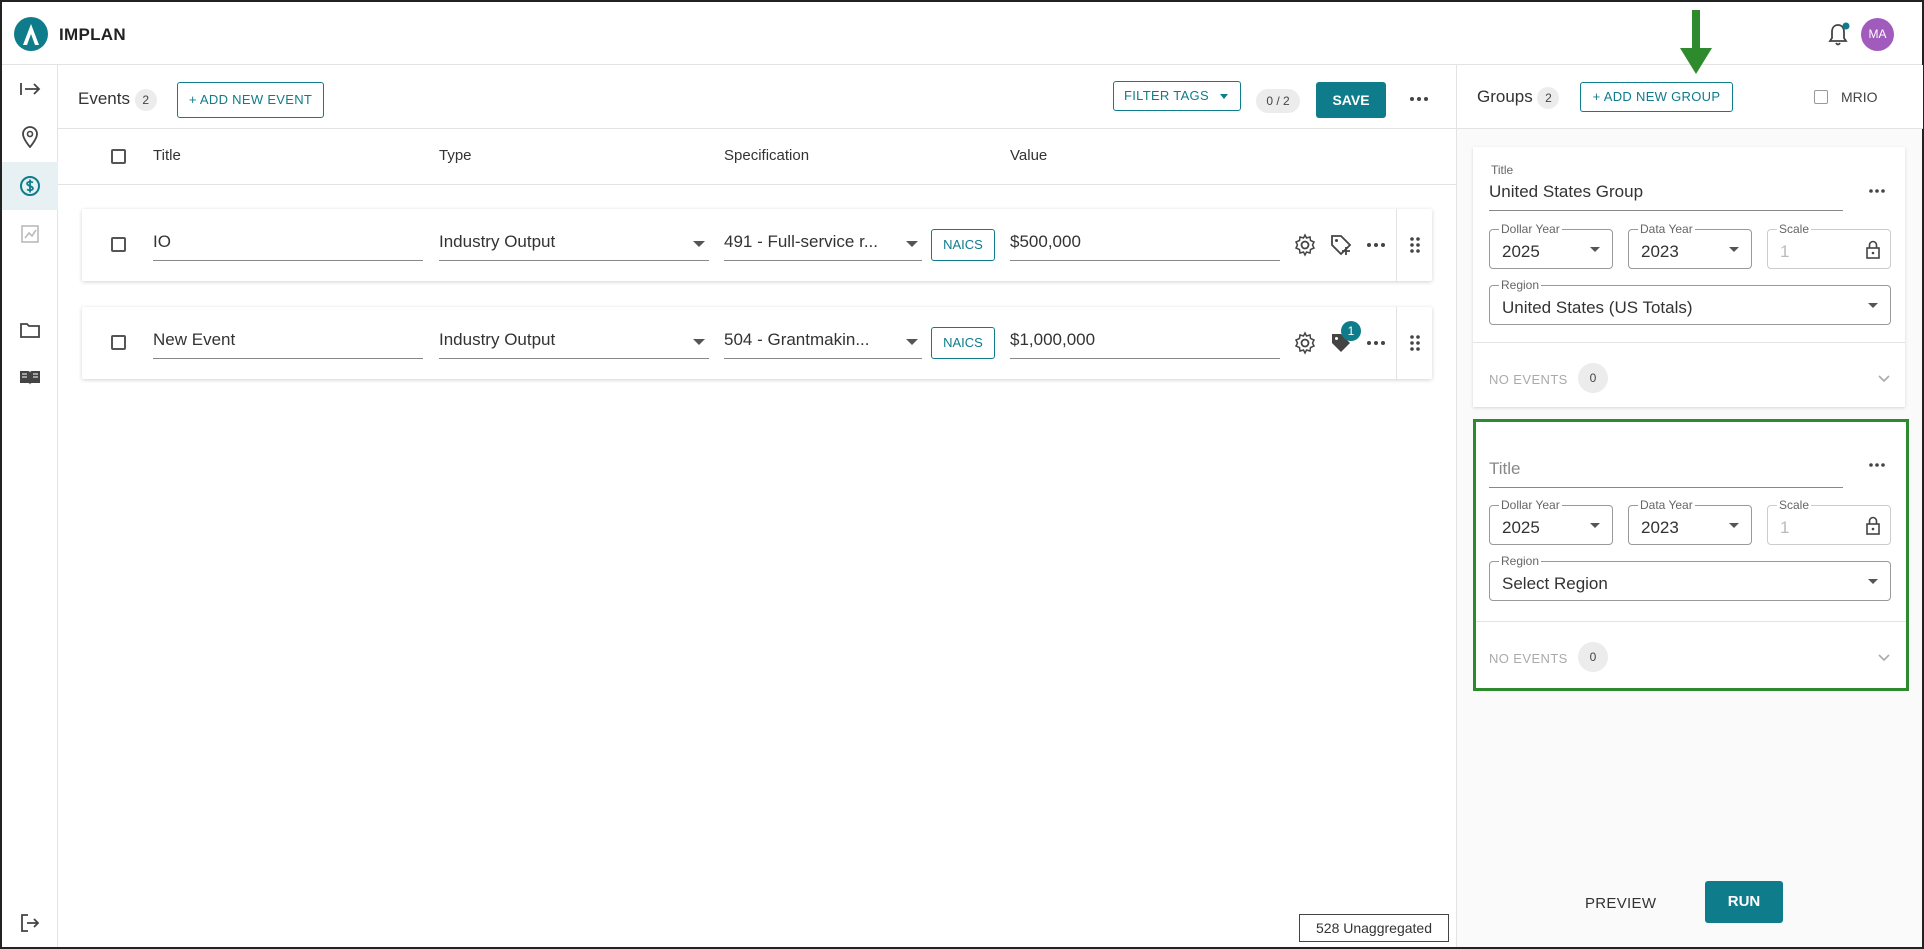  I want to click on events-title: Events 2, so click(117, 100).